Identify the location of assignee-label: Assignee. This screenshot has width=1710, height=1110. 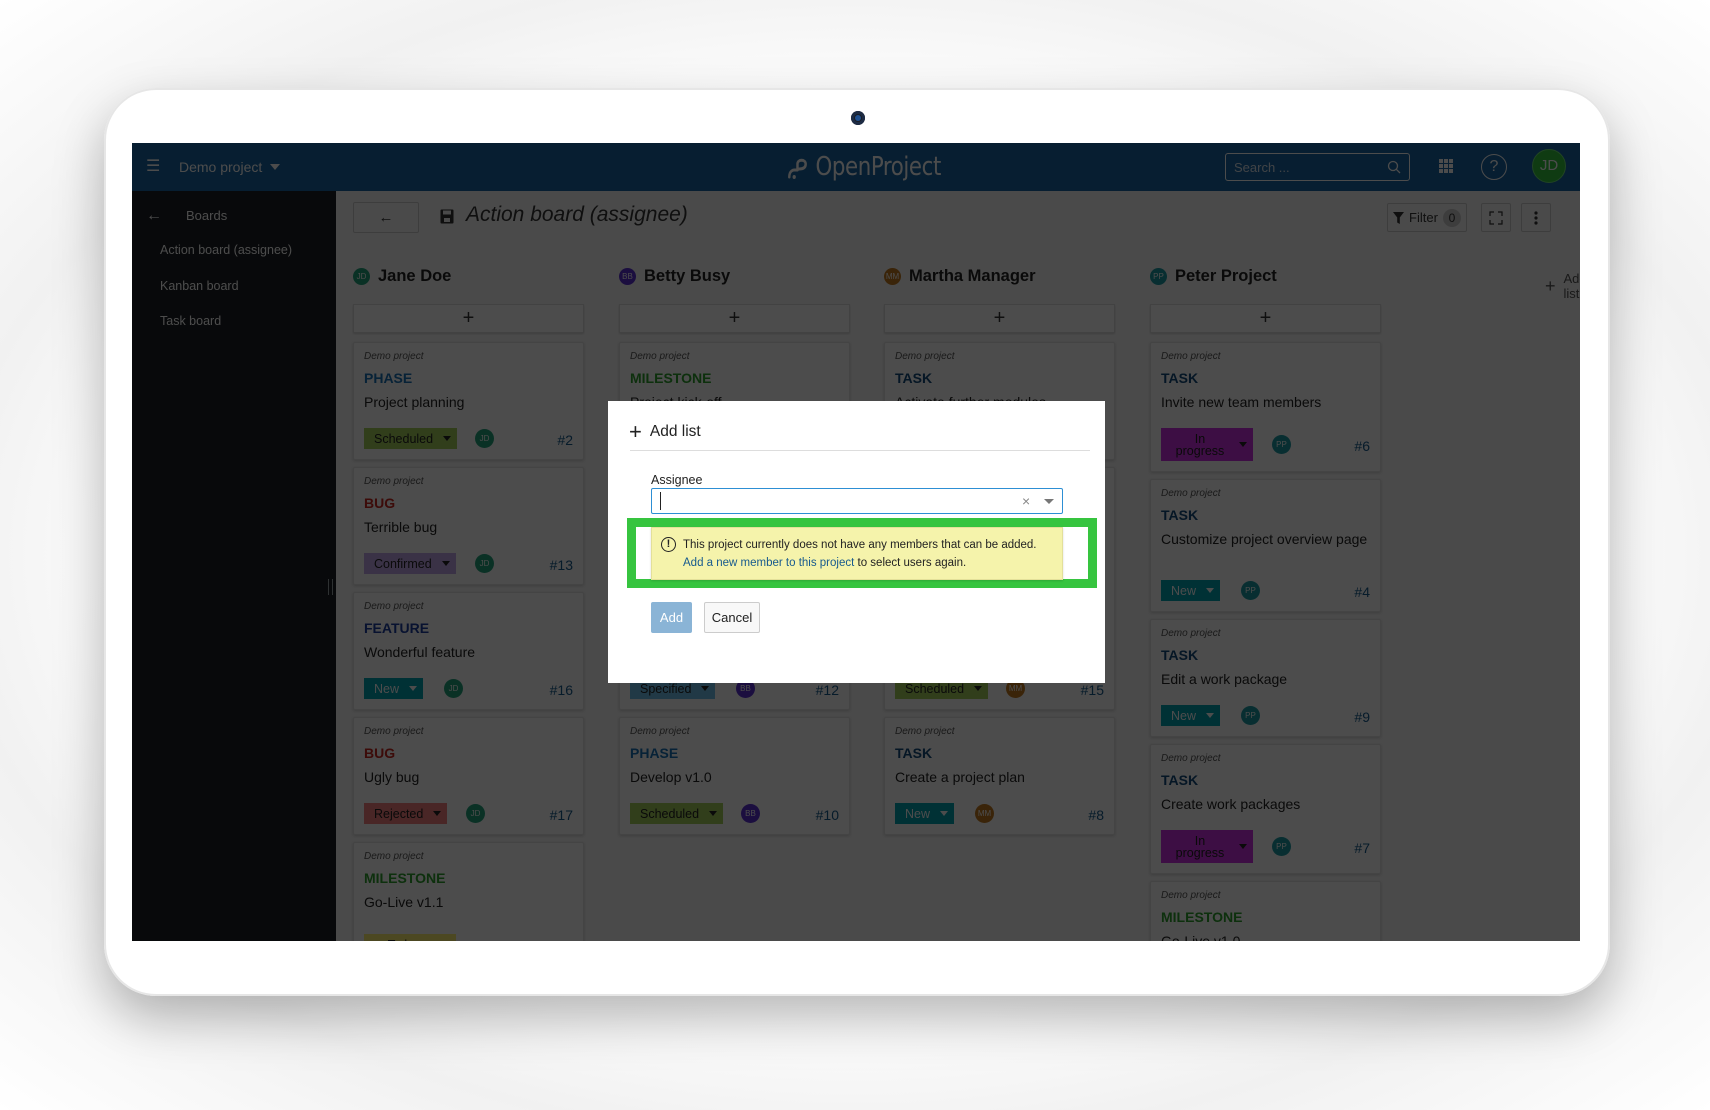
(677, 480).